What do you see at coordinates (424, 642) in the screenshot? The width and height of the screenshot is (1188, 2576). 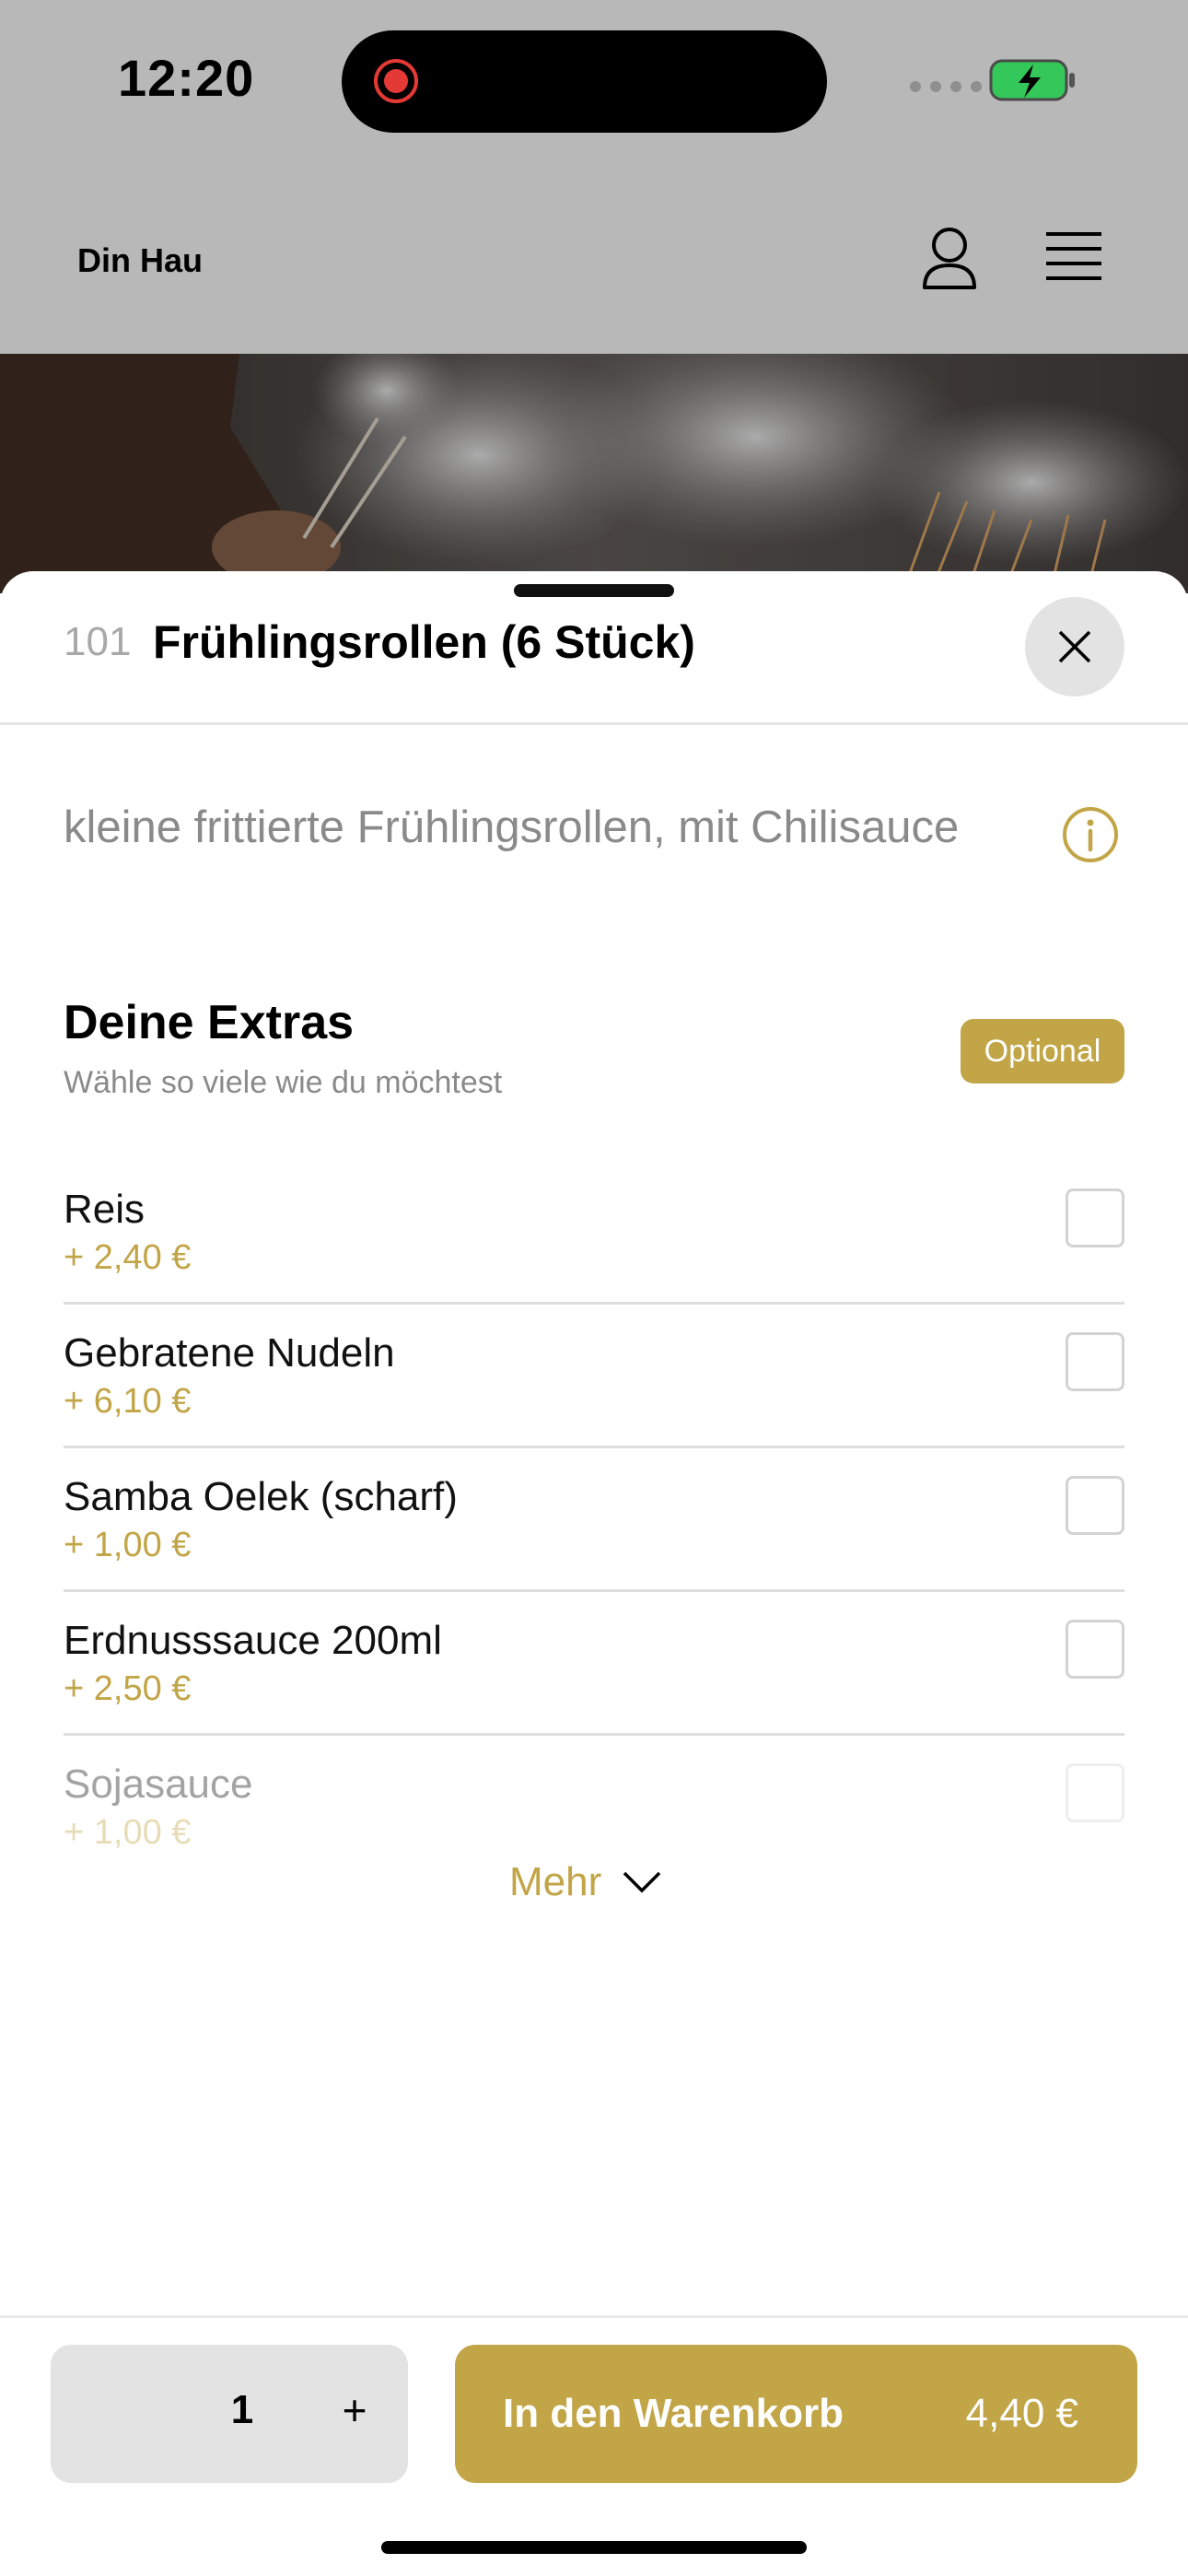 I see `item-title: Frühlingsrollen (6 Stück)` at bounding box center [424, 642].